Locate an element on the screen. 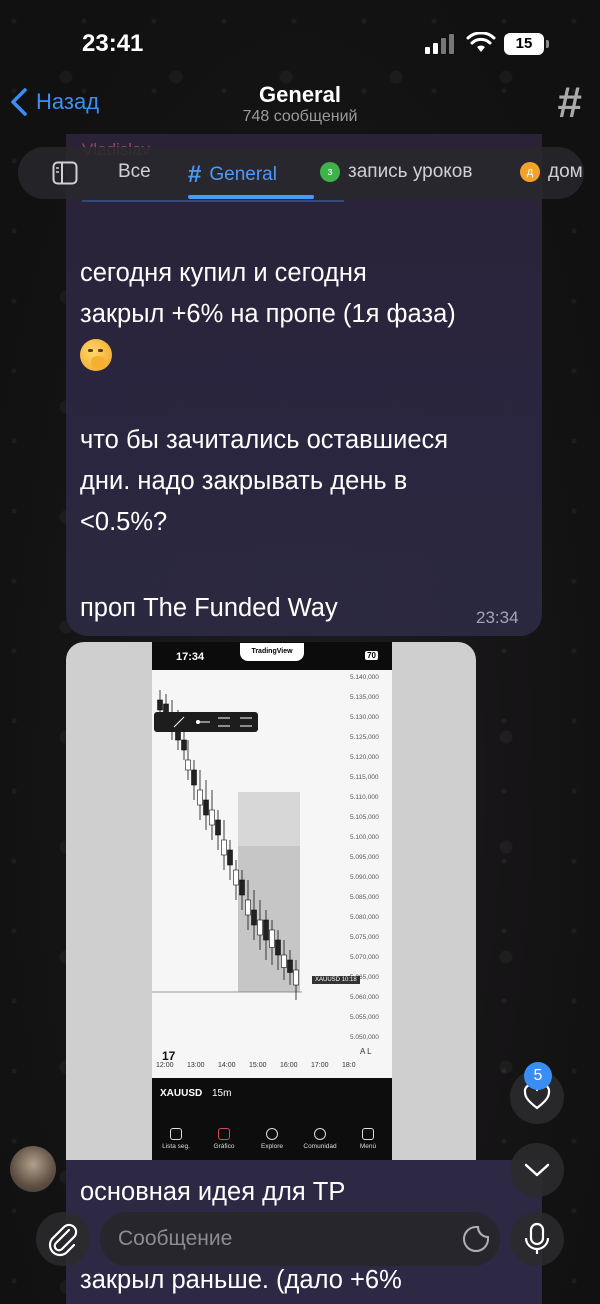 Image resolution: width=600 pixels, height=1304 pixels. topic-dot-icon: з is located at coordinates (330, 172).